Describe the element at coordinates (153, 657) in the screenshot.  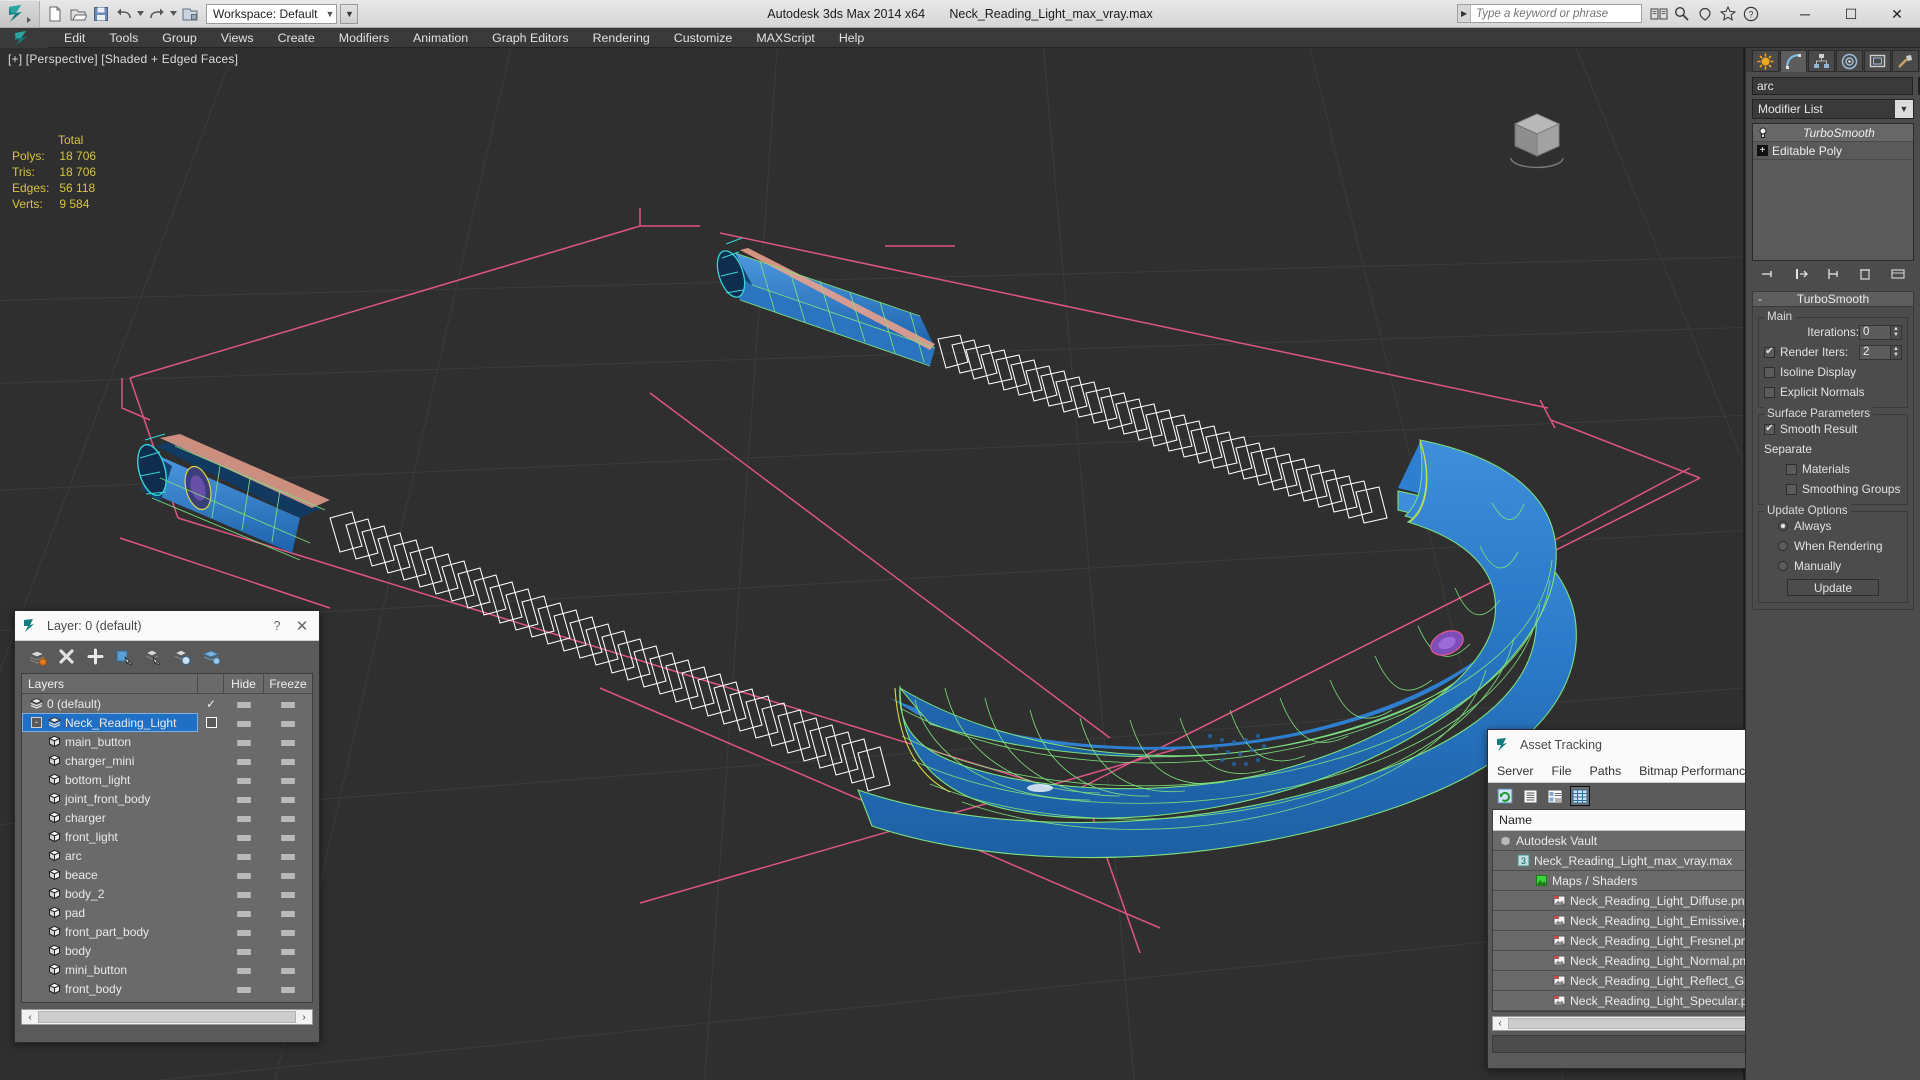
I see `select-highlighted-layer-icon` at that location.